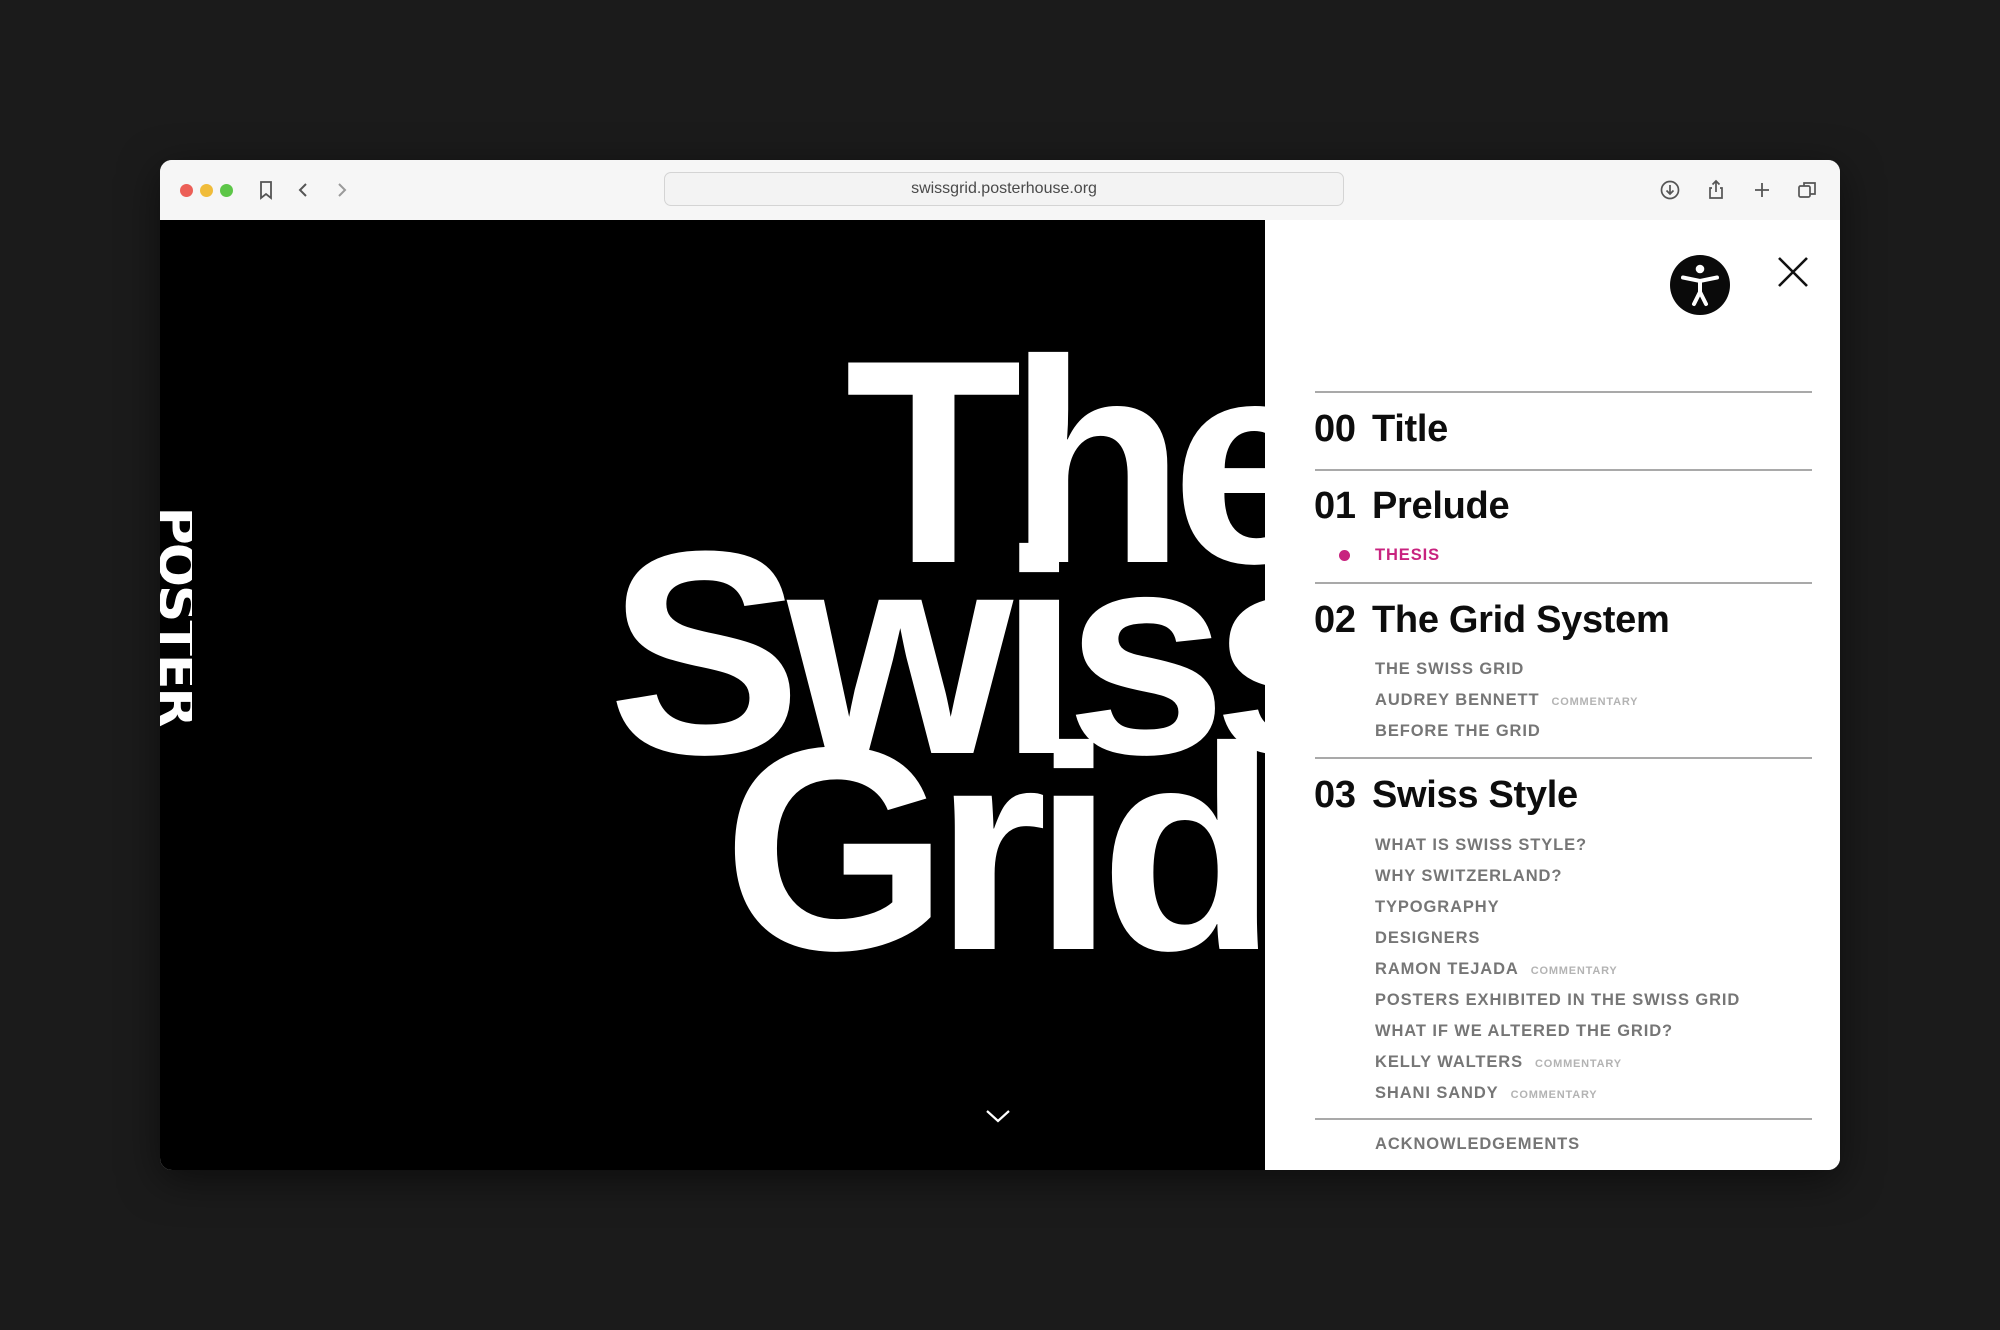  What do you see at coordinates (1807, 190) in the screenshot?
I see `tabs-overview-icon` at bounding box center [1807, 190].